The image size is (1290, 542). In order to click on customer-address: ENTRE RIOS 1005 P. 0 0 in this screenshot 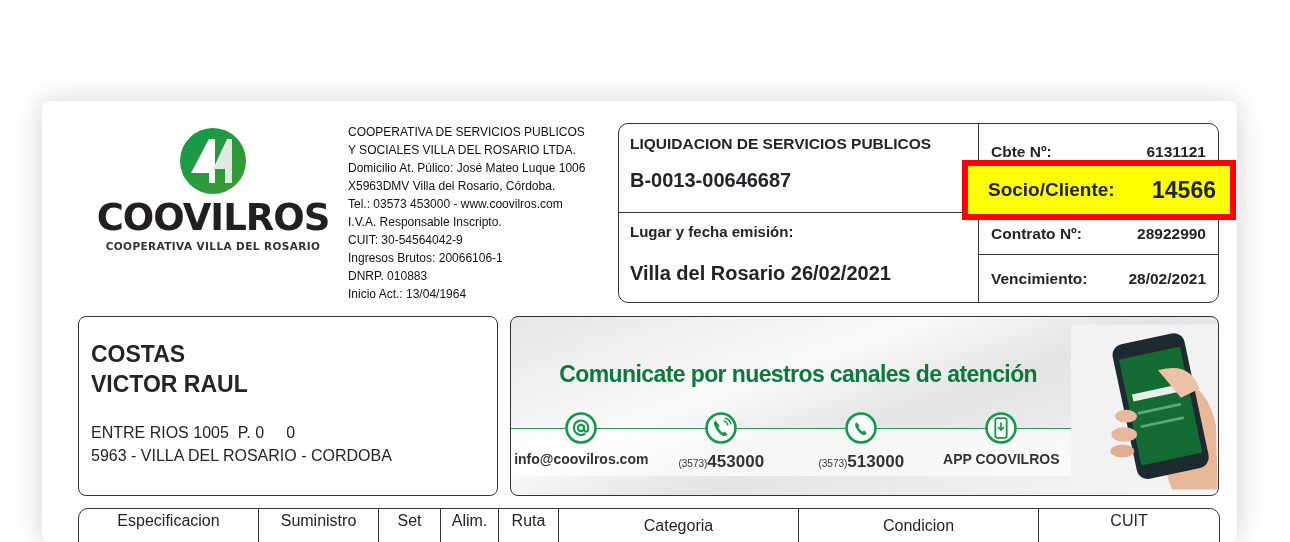, I will do `click(194, 433)`.